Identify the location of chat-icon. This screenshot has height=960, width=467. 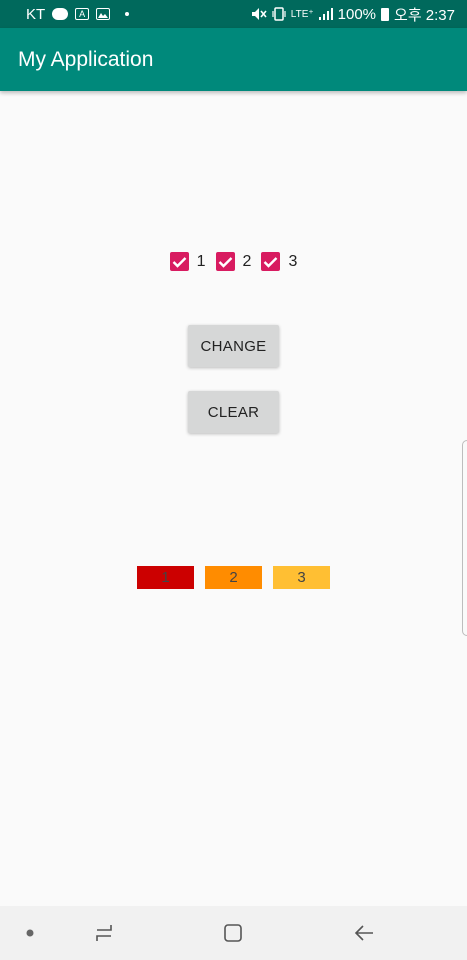
(60, 14).